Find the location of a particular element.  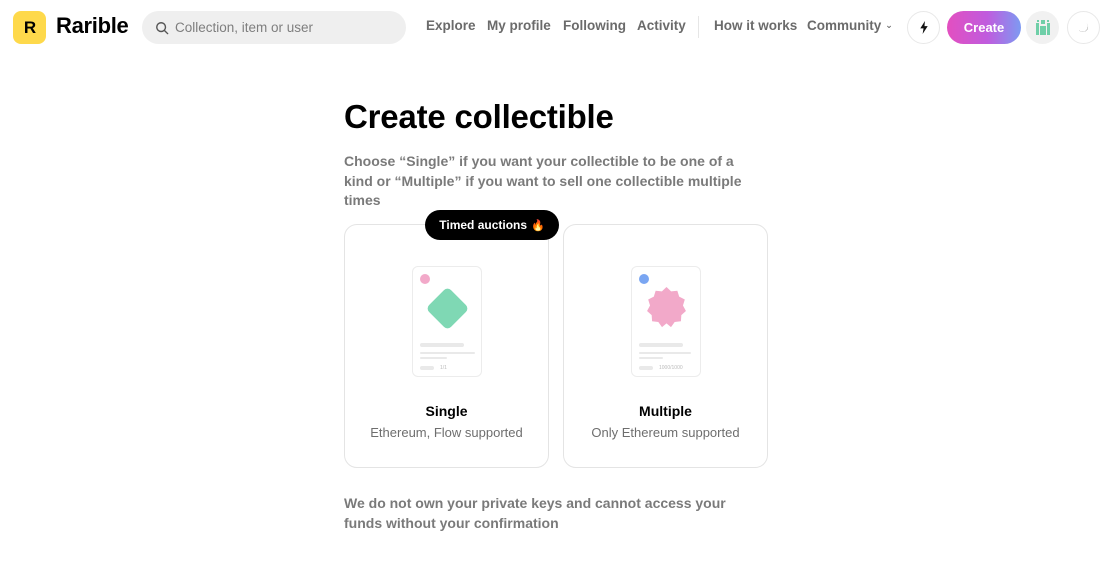

logo-letter: R is located at coordinates (29, 27).